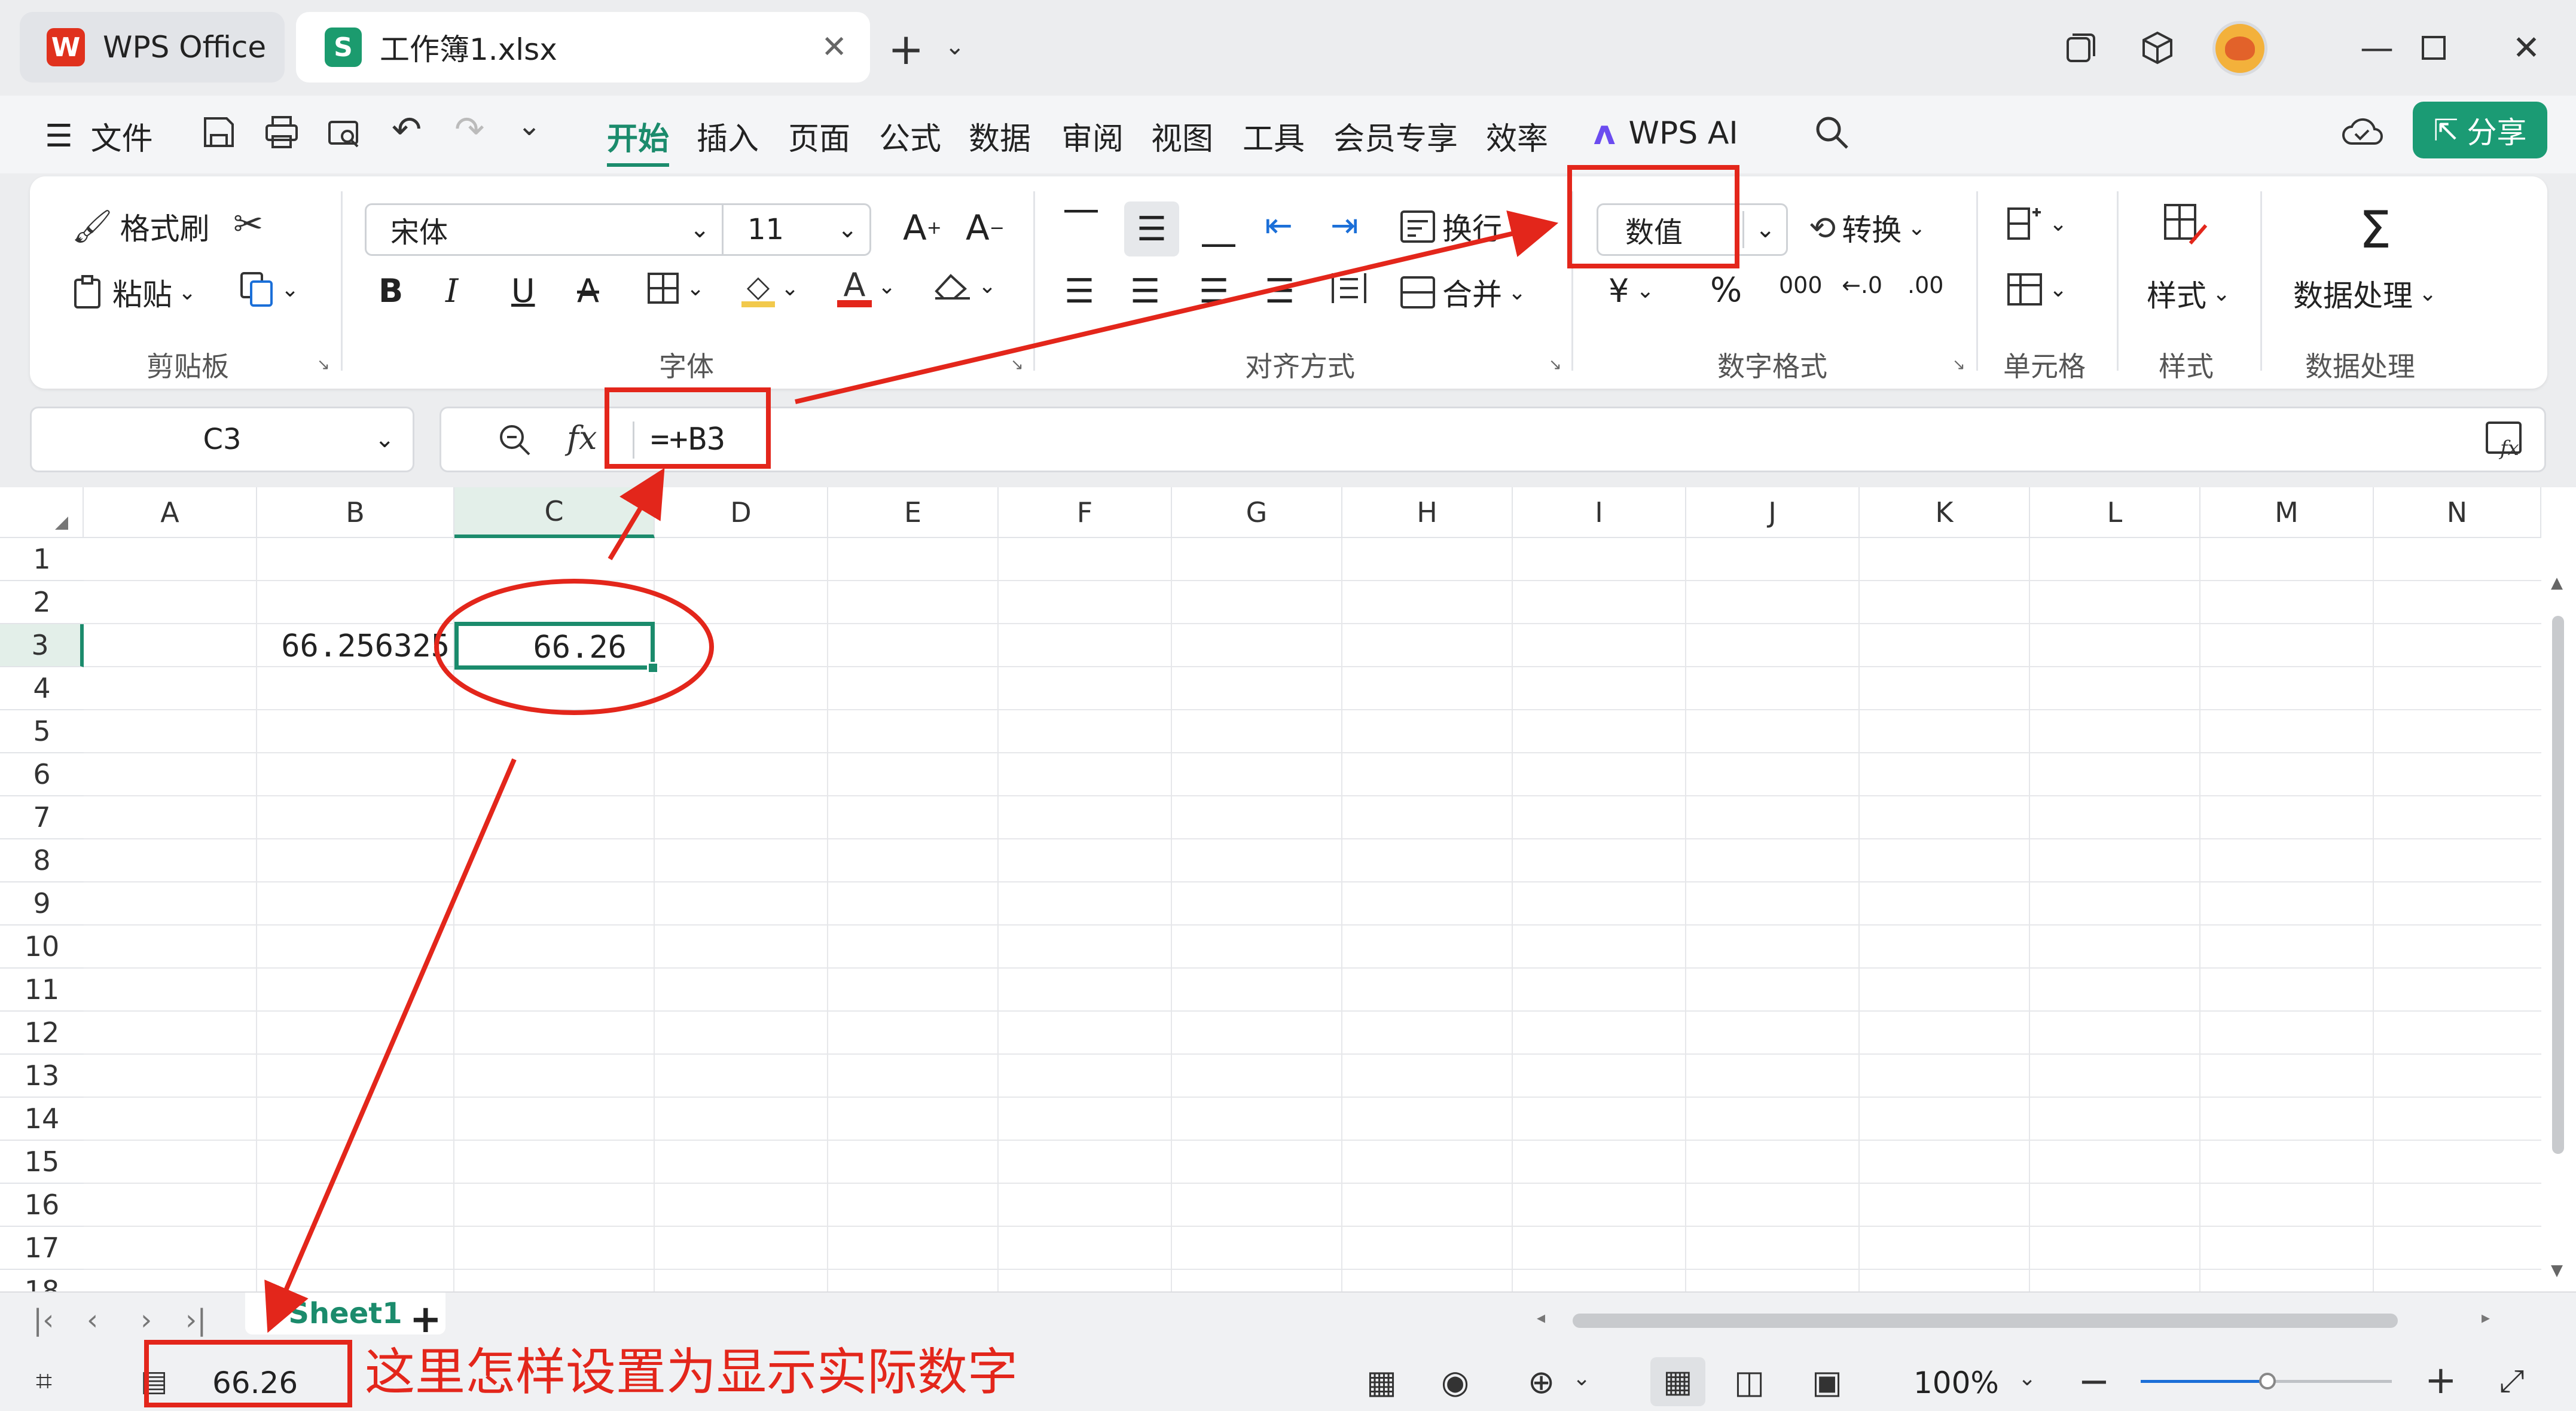 The width and height of the screenshot is (2576, 1411). What do you see at coordinates (1274, 136) in the screenshot?
I see `menu-tab-tools: 工具` at bounding box center [1274, 136].